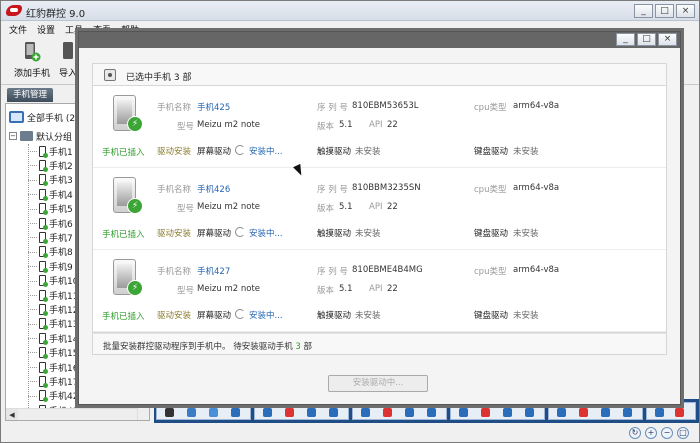 The image size is (700, 443). Describe the element at coordinates (49, 29) in the screenshot. I see `menu-settings: 设置` at that location.